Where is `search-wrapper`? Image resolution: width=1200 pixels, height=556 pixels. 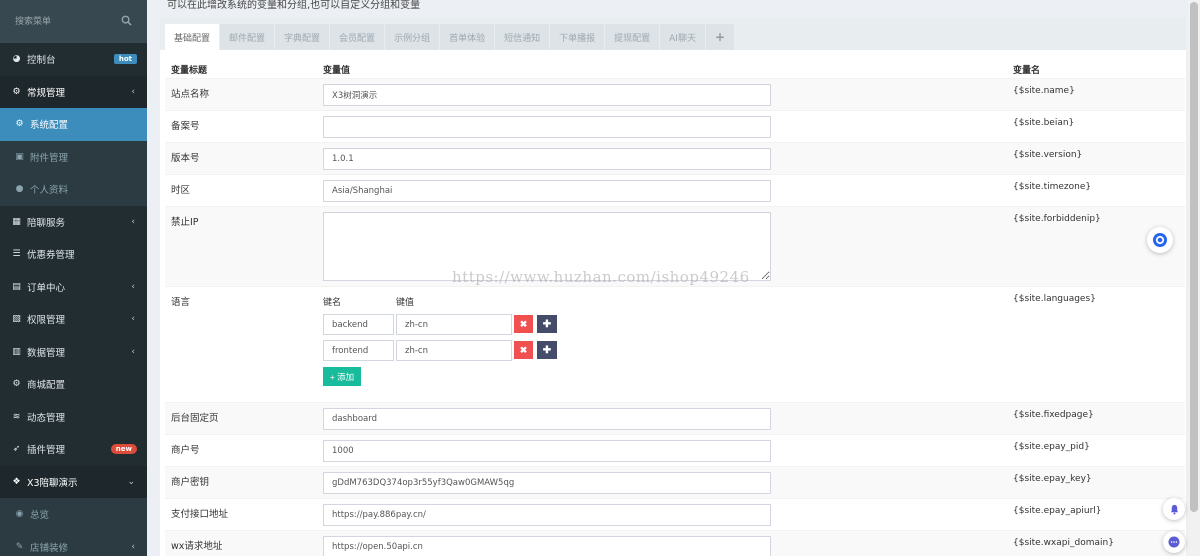
search-wrapper is located at coordinates (73, 21).